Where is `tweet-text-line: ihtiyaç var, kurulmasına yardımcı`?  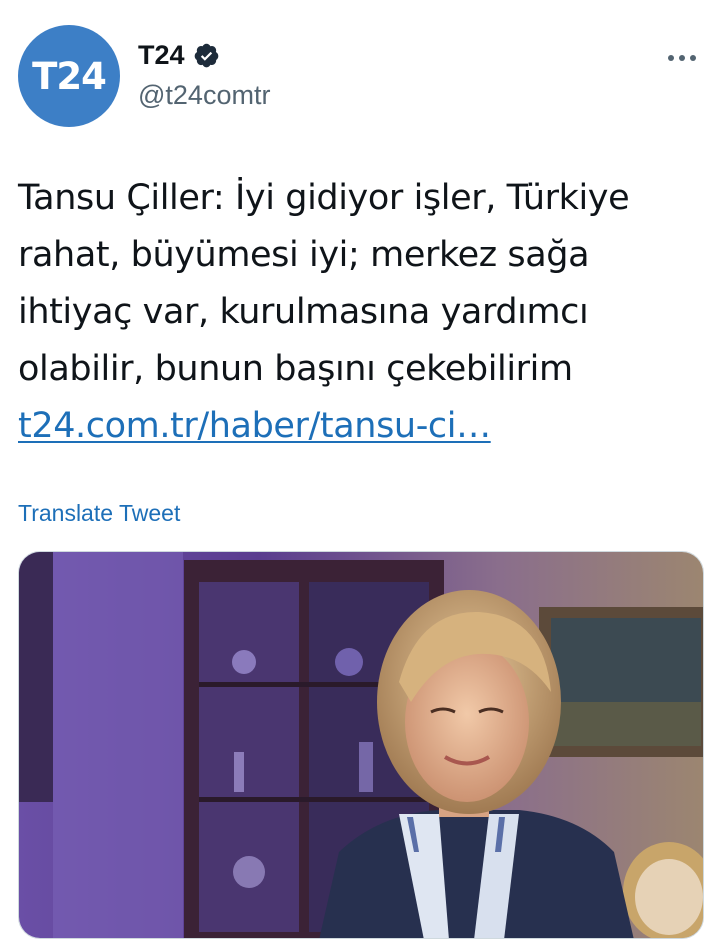
tweet-text-line: ihtiyaç var, kurulmasına yardımcı is located at coordinates (303, 312).